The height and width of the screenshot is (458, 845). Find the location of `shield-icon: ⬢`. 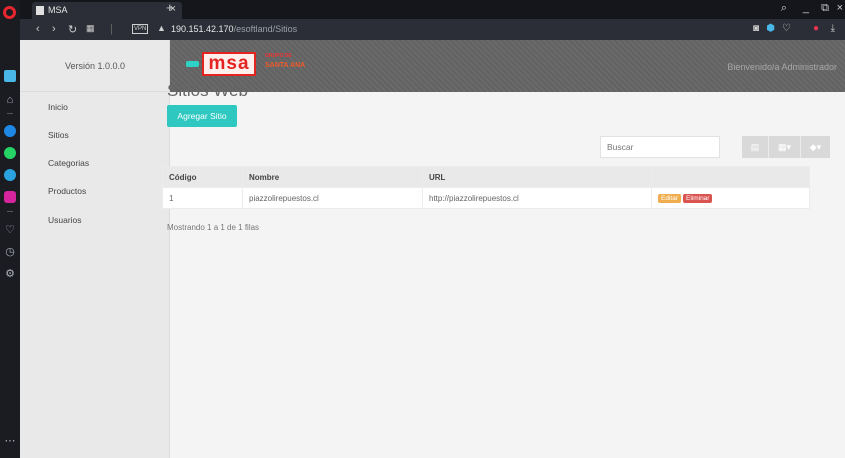

shield-icon: ⬢ is located at coordinates (770, 28).